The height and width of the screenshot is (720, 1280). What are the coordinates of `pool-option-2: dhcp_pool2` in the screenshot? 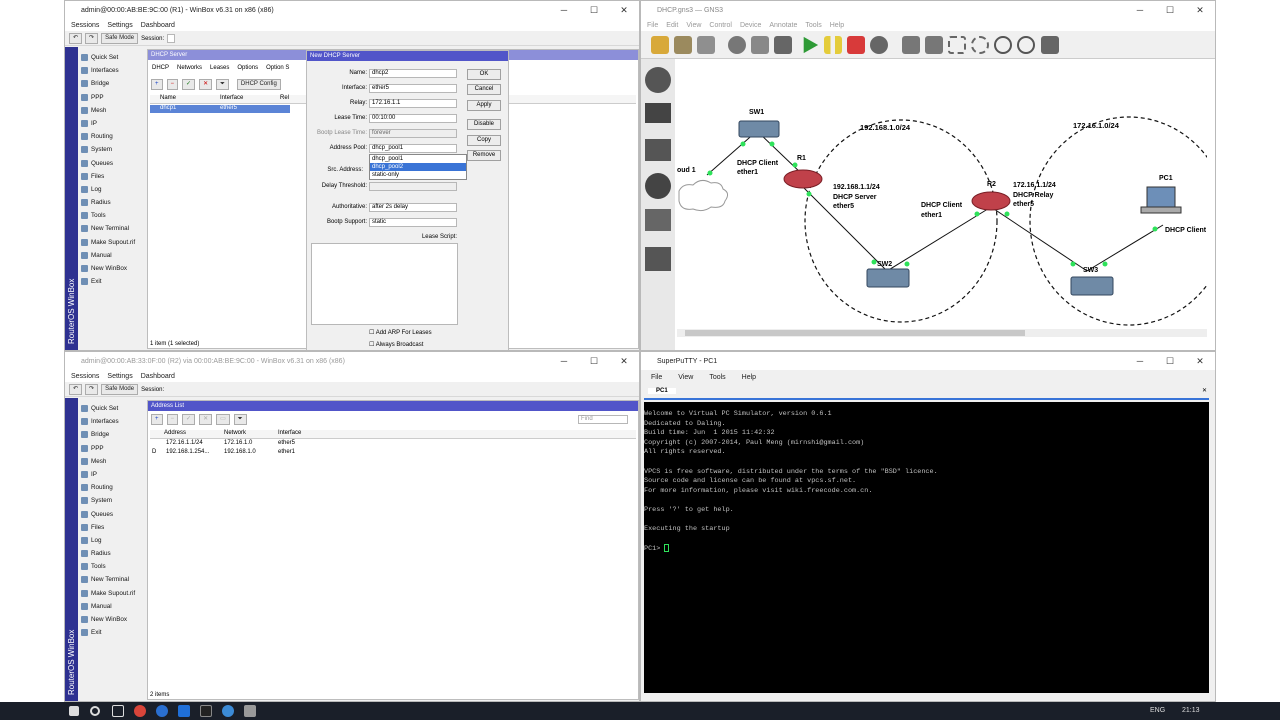 It's located at (418, 167).